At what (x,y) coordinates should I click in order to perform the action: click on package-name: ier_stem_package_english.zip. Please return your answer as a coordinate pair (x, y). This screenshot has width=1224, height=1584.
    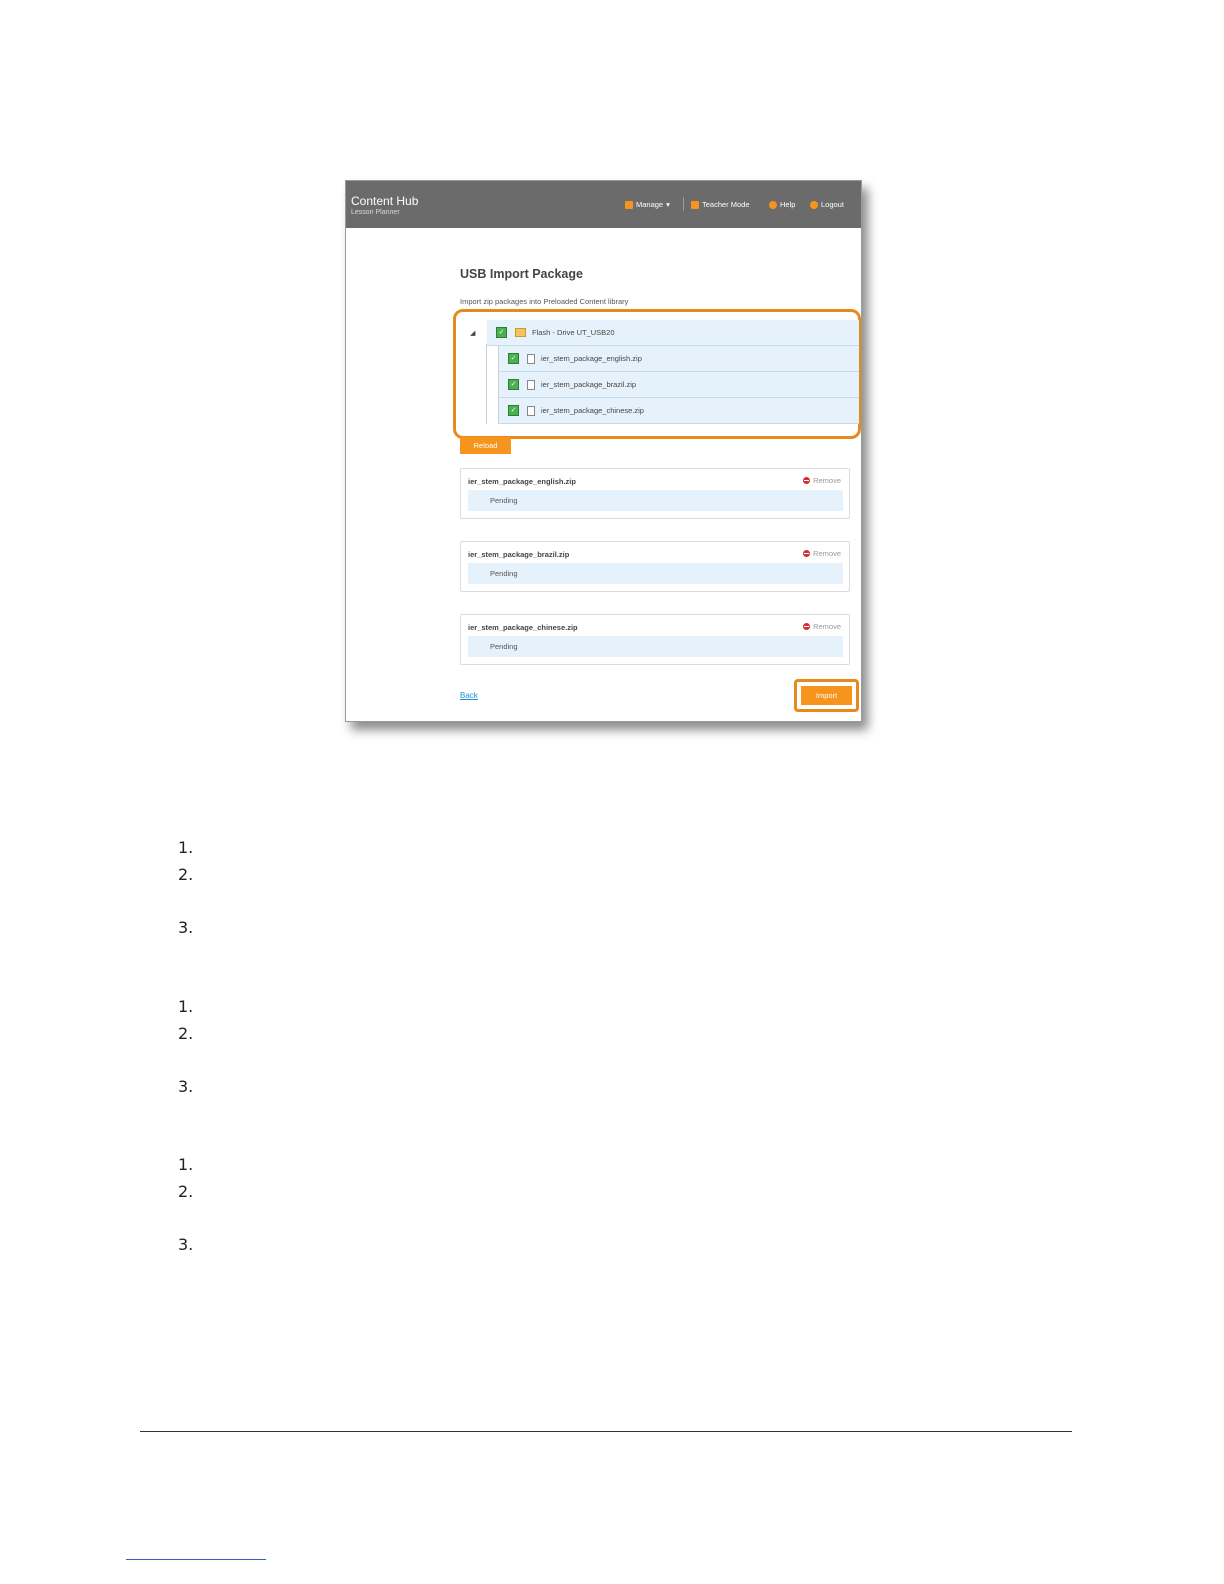
    Looking at the image, I should click on (522, 481).